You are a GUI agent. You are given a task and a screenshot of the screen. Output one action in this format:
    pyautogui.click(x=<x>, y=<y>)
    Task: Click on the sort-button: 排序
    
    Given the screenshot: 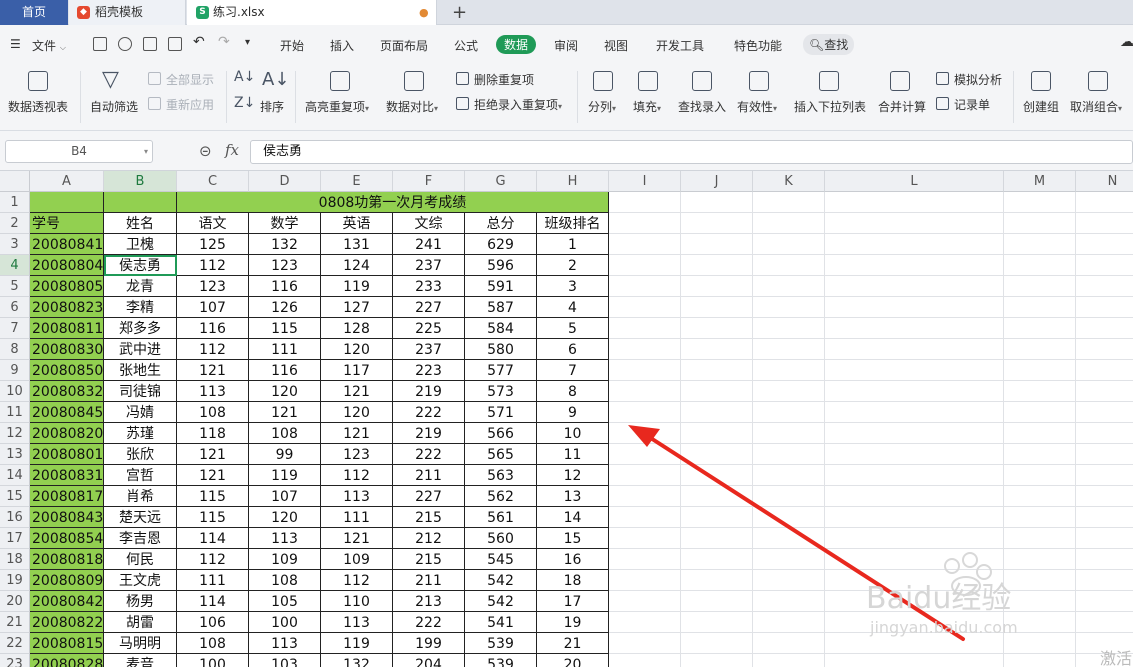 What is the action you would take?
    pyautogui.click(x=272, y=106)
    